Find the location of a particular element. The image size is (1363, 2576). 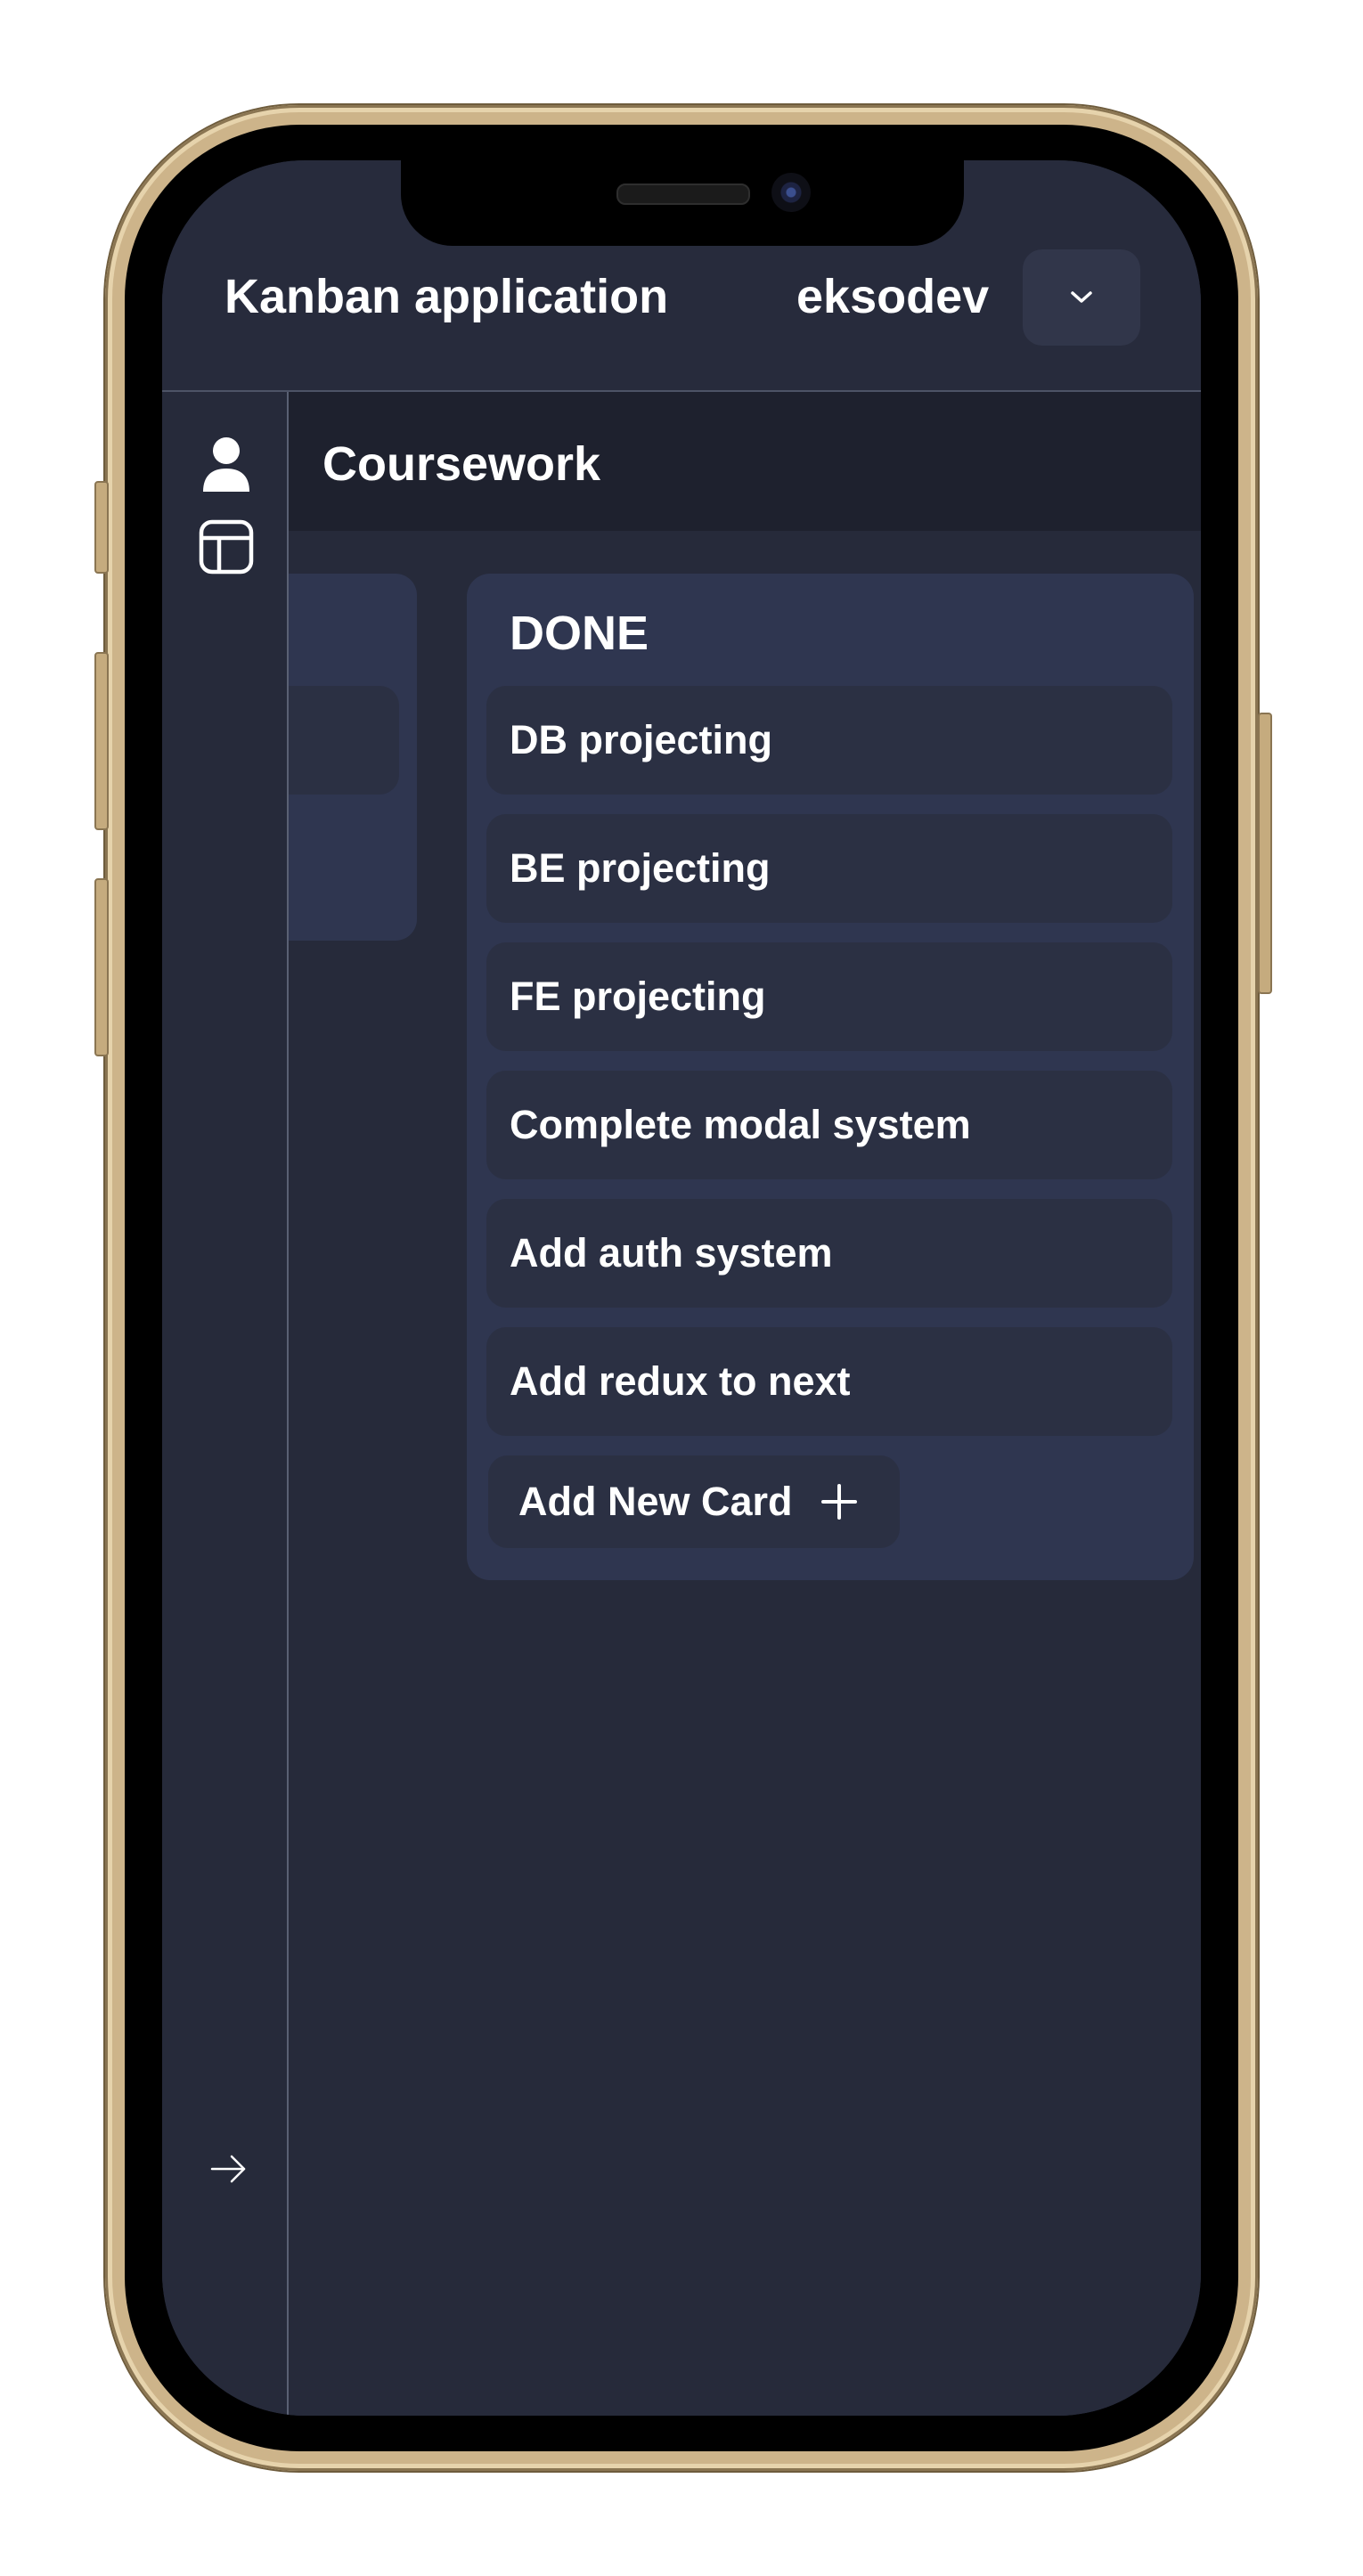

volume-down-button is located at coordinates (101, 967).